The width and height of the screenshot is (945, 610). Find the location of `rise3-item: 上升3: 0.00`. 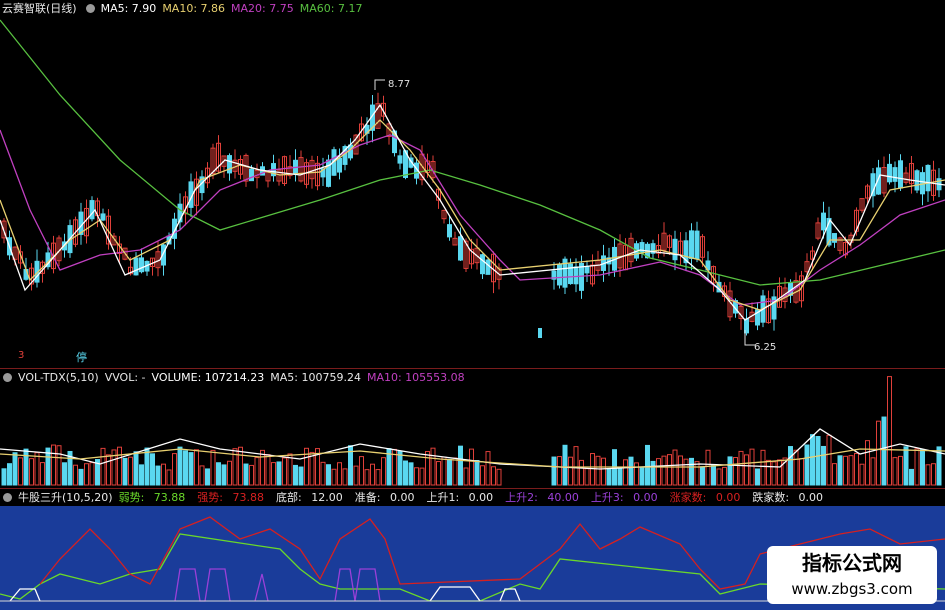

rise3-item: 上升3: 0.00 is located at coordinates (624, 497).